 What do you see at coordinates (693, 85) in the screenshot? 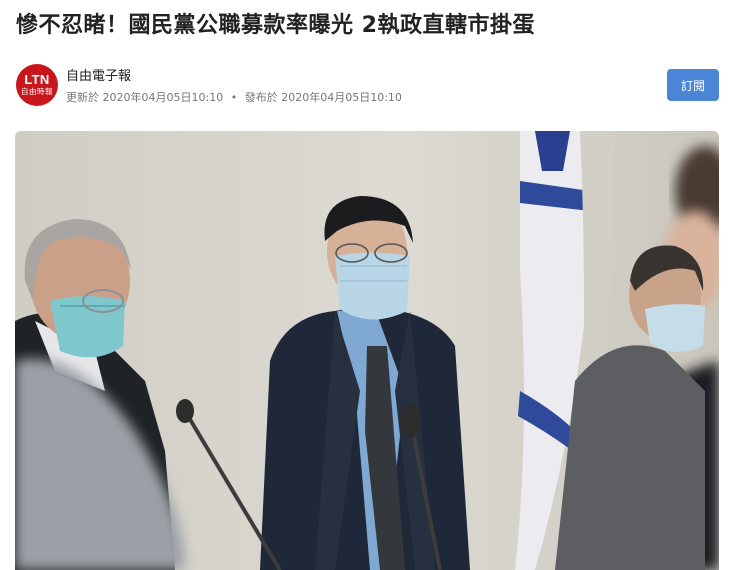
I see `subscribe-button: 訂閱` at bounding box center [693, 85].